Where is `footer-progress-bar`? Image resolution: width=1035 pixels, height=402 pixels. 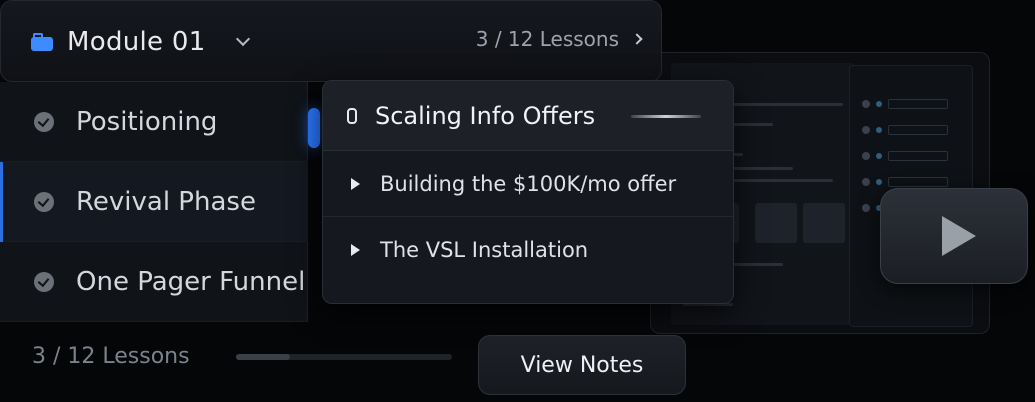 footer-progress-bar is located at coordinates (344, 357).